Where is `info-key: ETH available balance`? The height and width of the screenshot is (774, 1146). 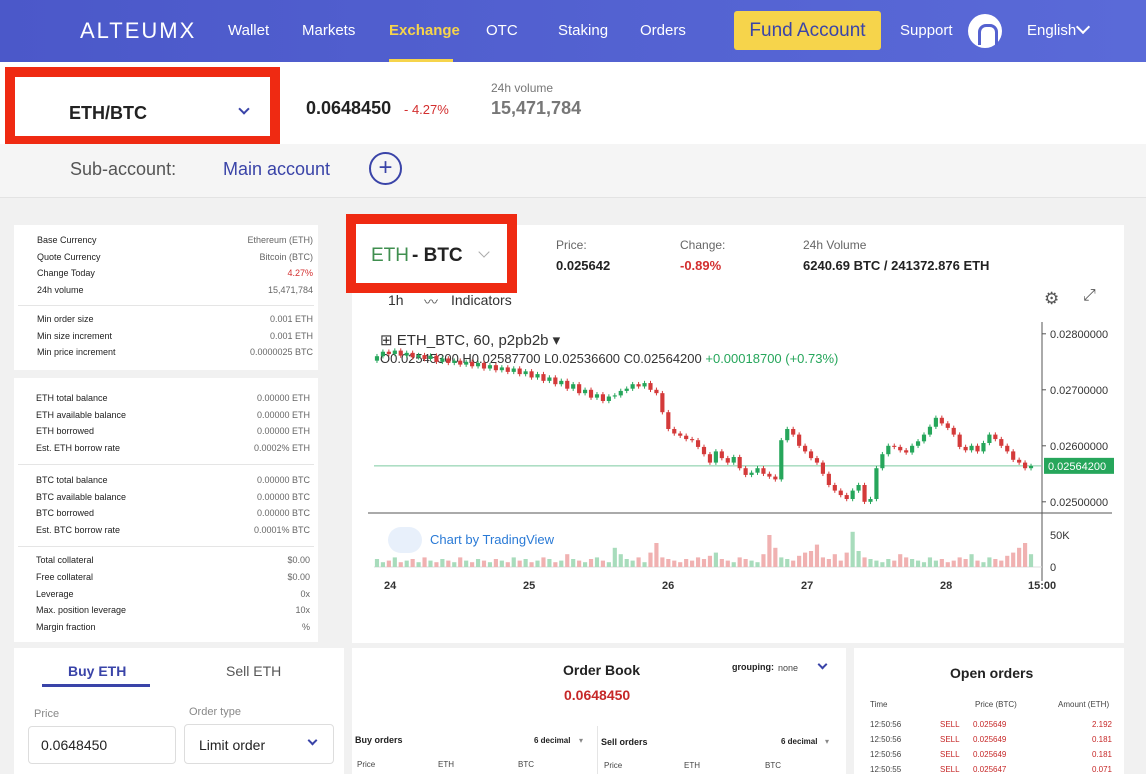 info-key: ETH available balance is located at coordinates (81, 414).